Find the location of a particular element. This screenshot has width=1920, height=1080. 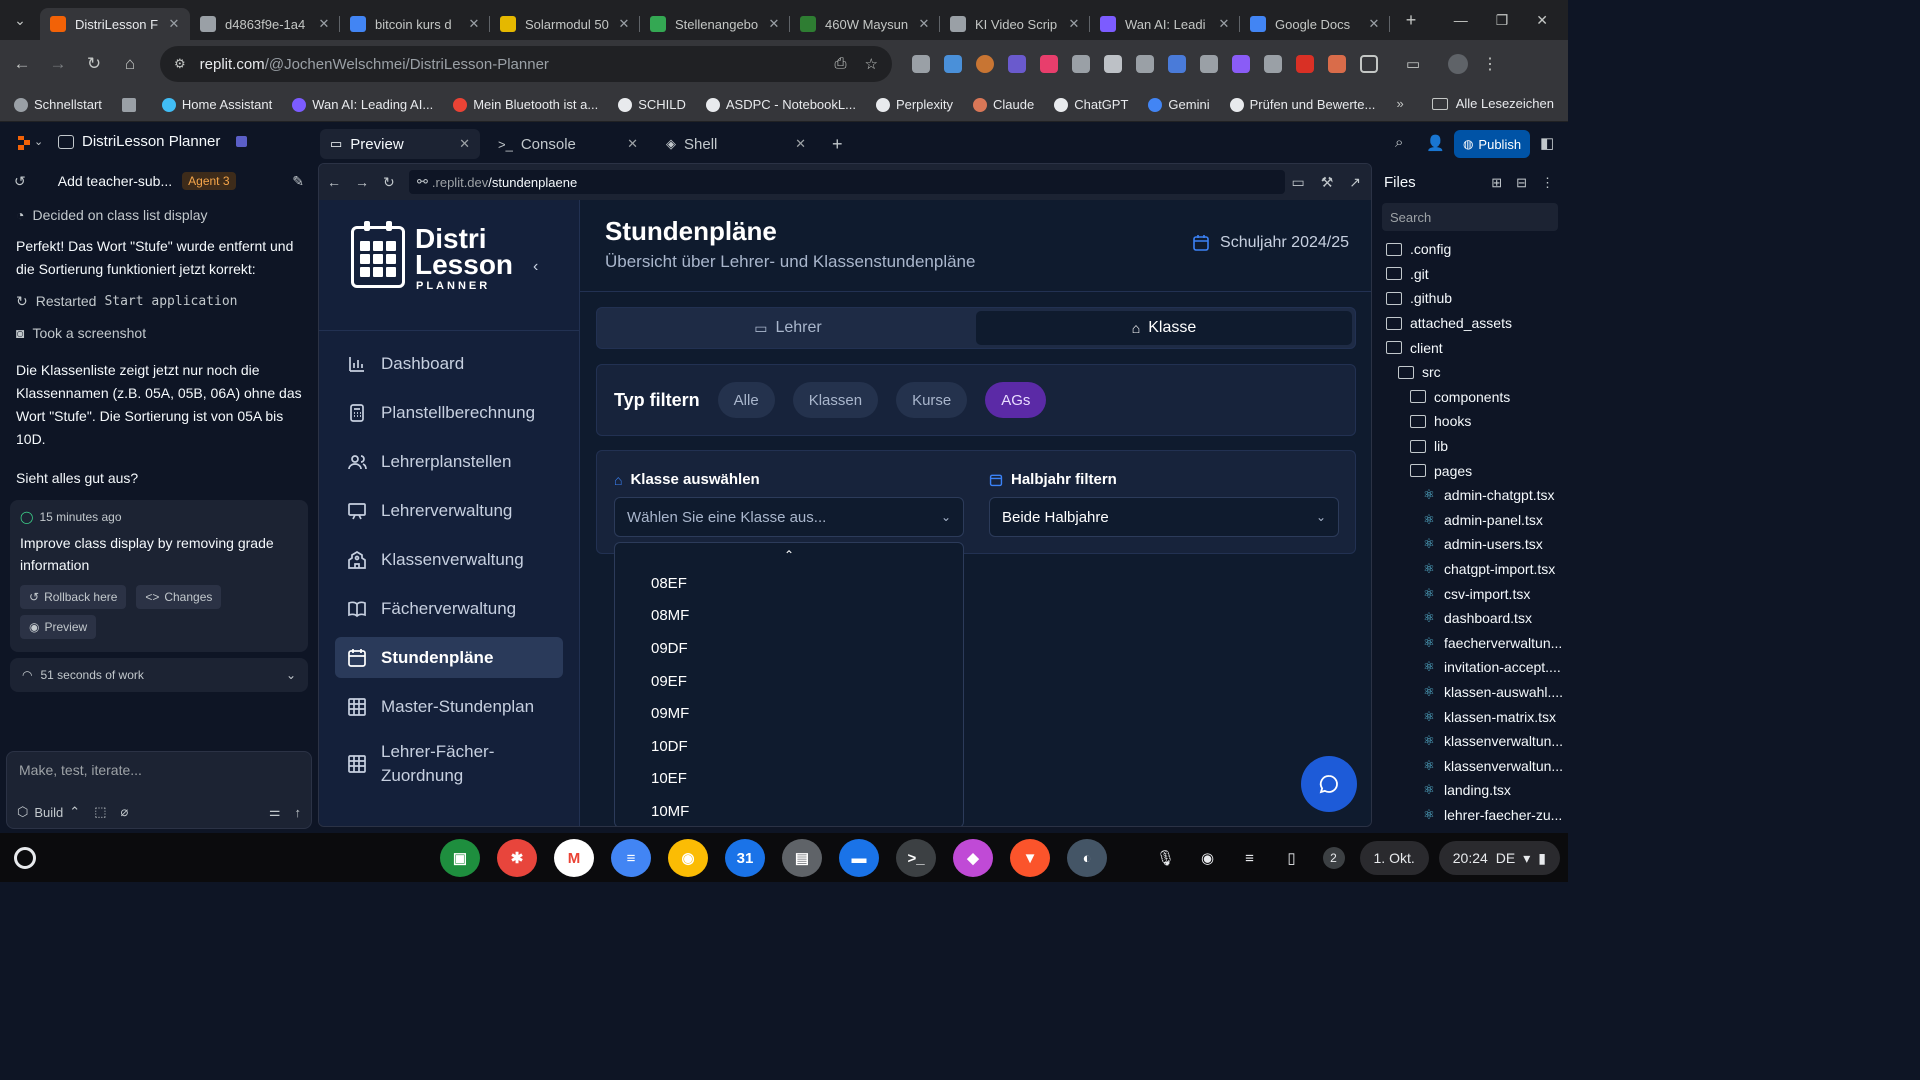

forward-button: → is located at coordinates (58, 64).